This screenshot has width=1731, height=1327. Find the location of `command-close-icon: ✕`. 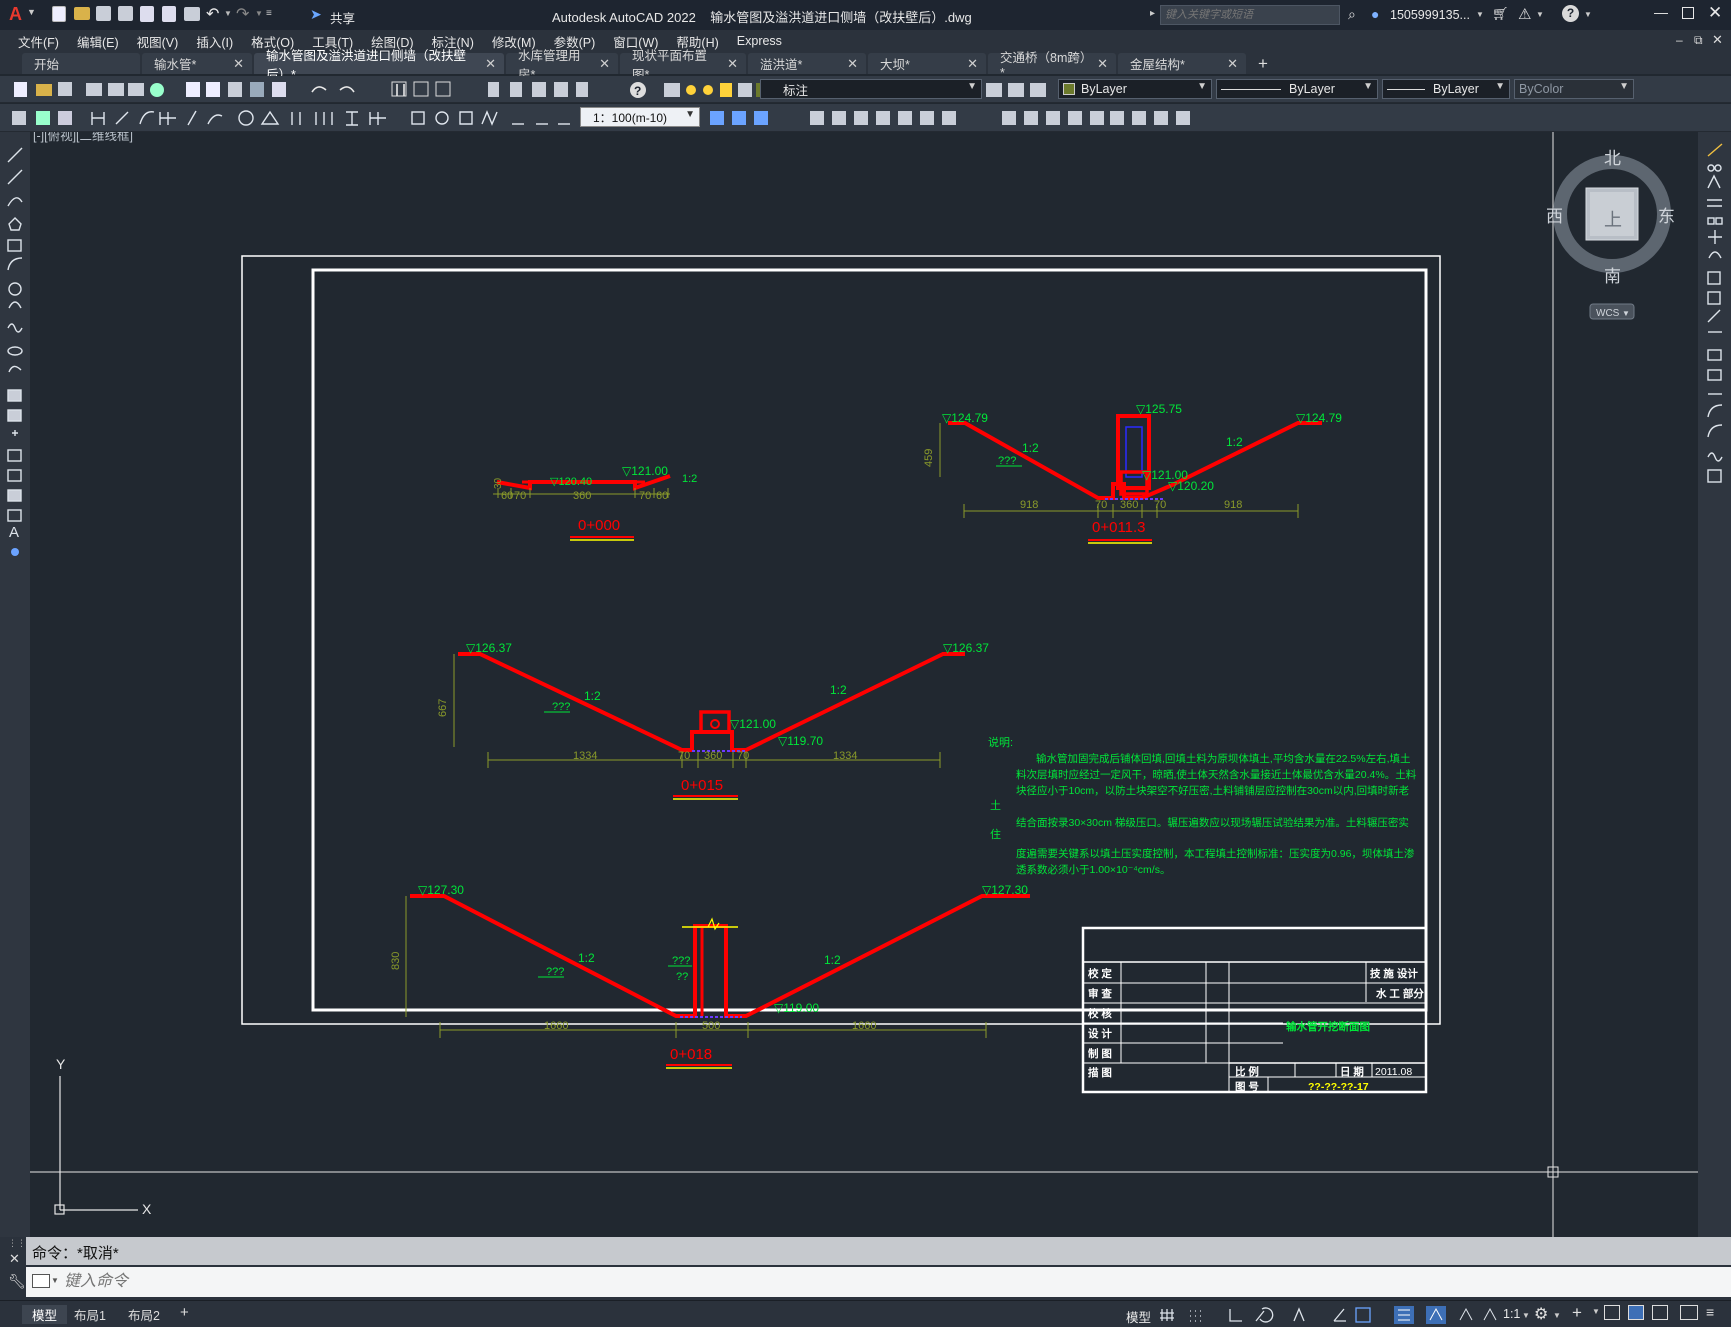

command-close-icon: ✕ is located at coordinates (14, 1259).